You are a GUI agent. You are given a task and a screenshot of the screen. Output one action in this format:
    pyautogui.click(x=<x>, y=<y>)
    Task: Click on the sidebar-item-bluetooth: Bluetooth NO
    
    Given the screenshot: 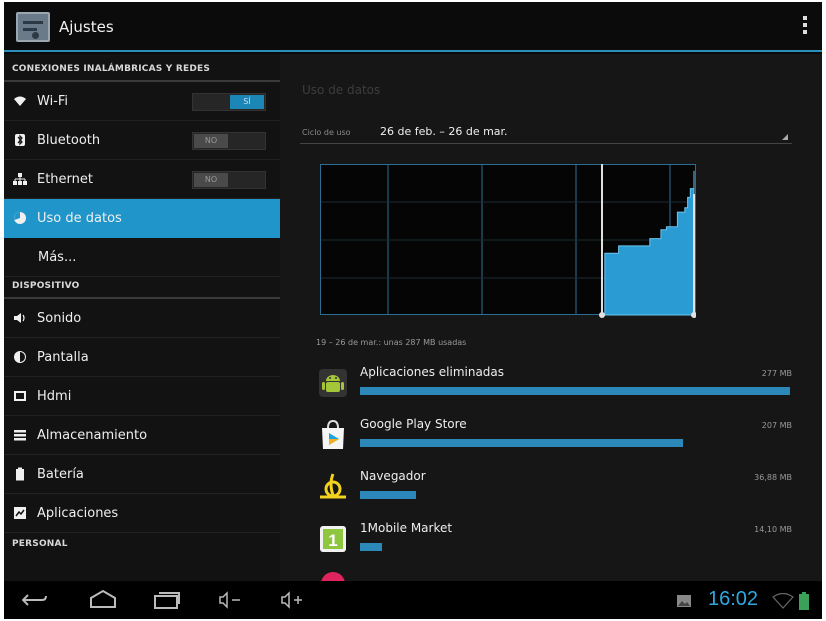 What is the action you would take?
    pyautogui.click(x=142, y=140)
    